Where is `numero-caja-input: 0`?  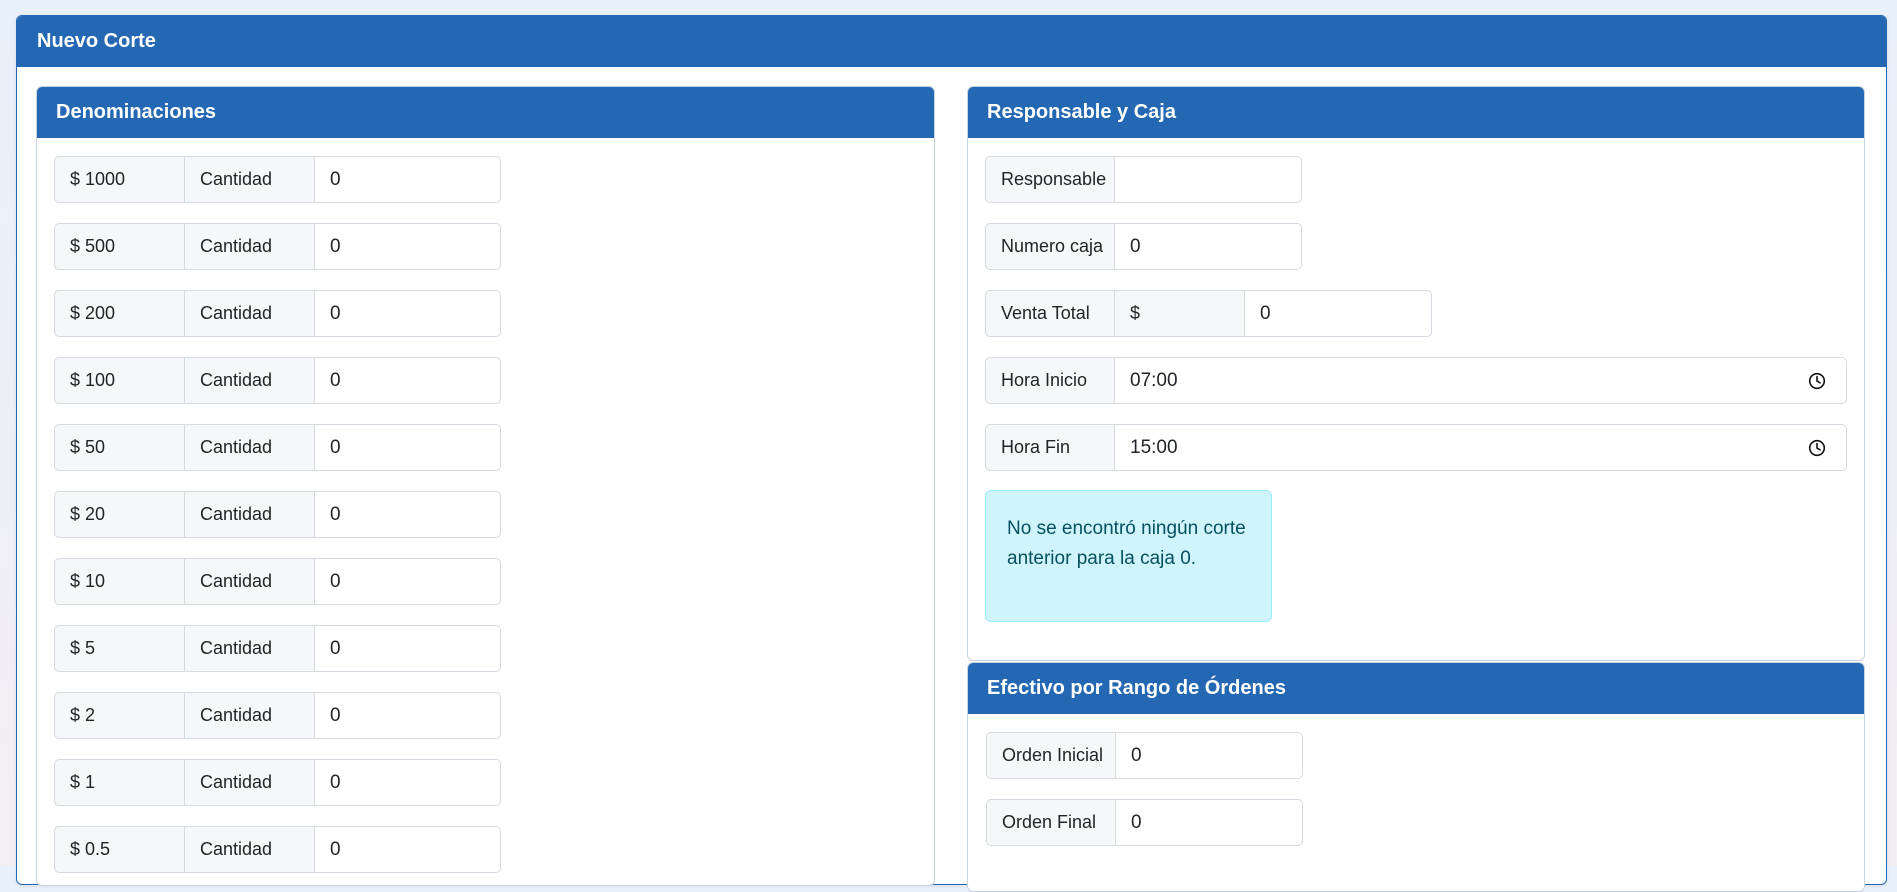
numero-caja-input: 0 is located at coordinates (1208, 246).